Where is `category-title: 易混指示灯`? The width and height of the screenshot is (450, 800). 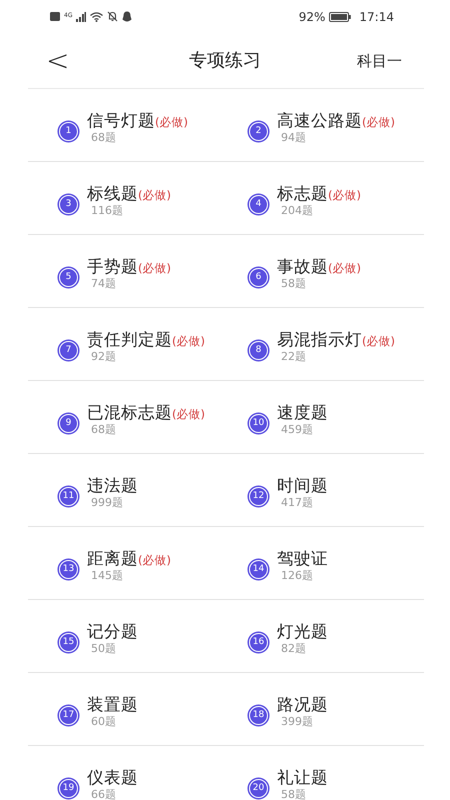
category-title: 易混指示灯 is located at coordinates (319, 340).